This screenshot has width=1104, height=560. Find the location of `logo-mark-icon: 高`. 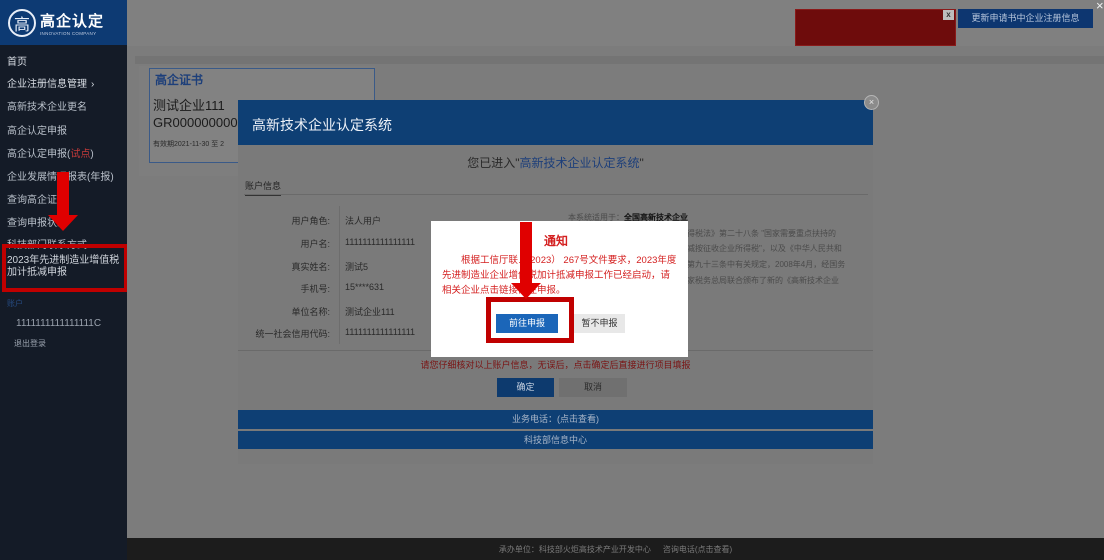

logo-mark-icon: 高 is located at coordinates (22, 22).